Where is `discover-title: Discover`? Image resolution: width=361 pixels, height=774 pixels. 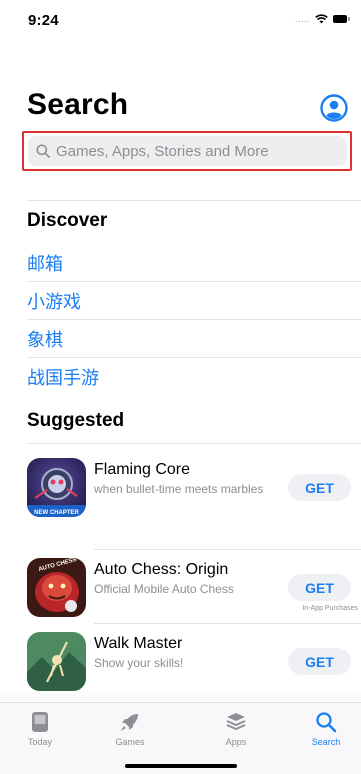 discover-title: Discover is located at coordinates (67, 220).